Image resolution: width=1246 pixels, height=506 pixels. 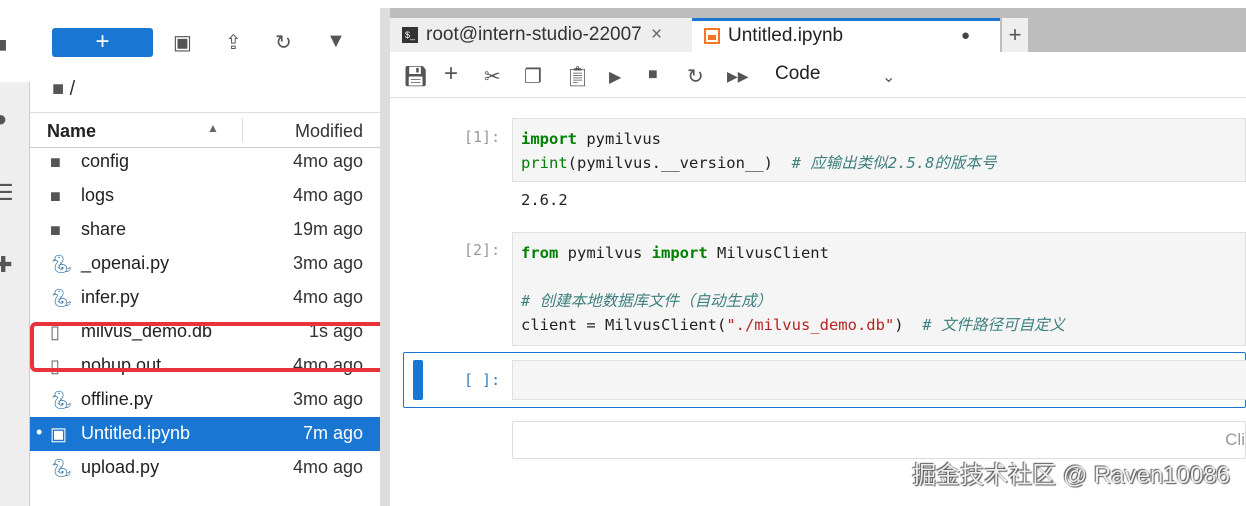 What do you see at coordinates (327, 229) in the screenshot?
I see `file-modified: 19m ago` at bounding box center [327, 229].